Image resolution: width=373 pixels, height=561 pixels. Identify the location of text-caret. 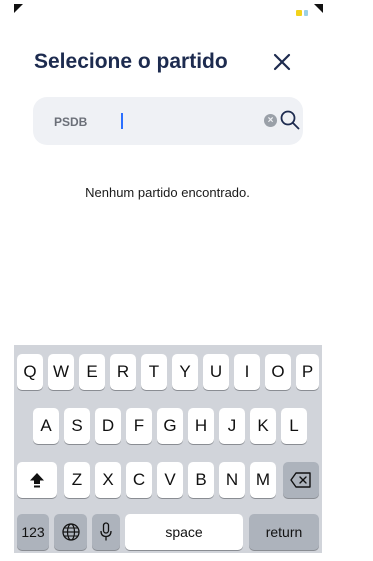
(122, 121).